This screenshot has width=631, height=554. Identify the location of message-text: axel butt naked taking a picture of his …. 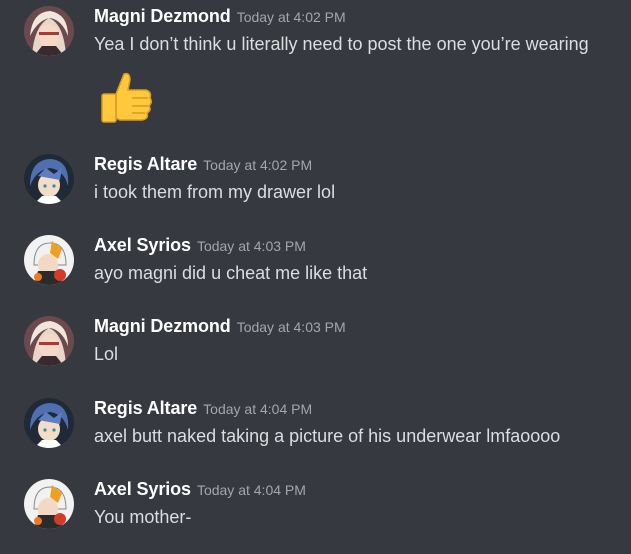
(327, 436).